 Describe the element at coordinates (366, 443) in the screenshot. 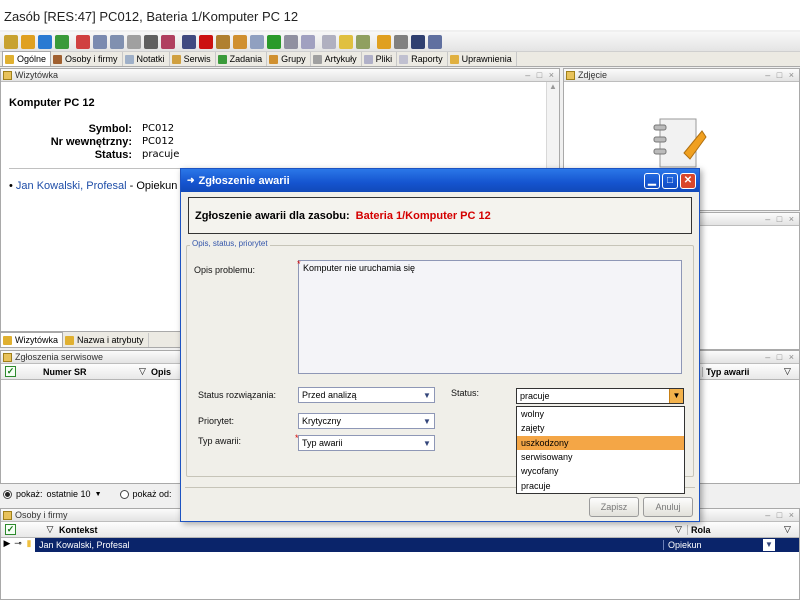

I see `failure-type-select: Typ awarii ▼` at that location.